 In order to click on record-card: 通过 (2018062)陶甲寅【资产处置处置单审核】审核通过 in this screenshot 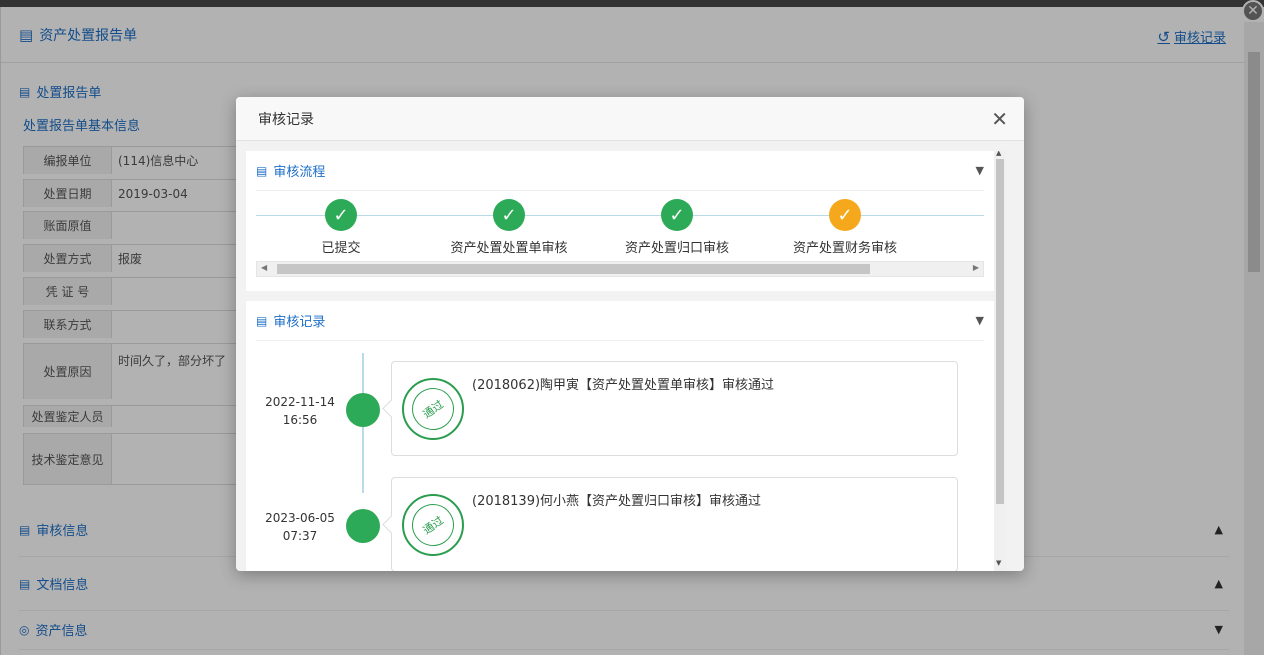, I will do `click(674, 408)`.